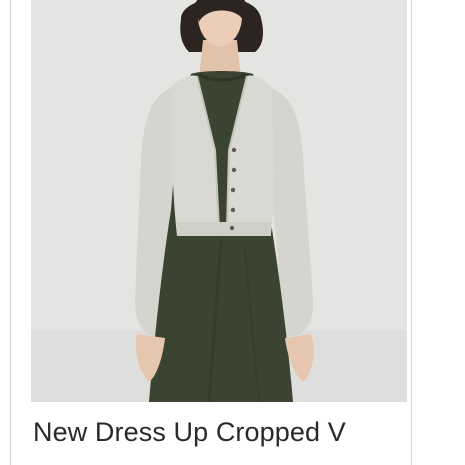 The height and width of the screenshot is (465, 465). What do you see at coordinates (224, 229) in the screenshot?
I see `cardigan-hem` at bounding box center [224, 229].